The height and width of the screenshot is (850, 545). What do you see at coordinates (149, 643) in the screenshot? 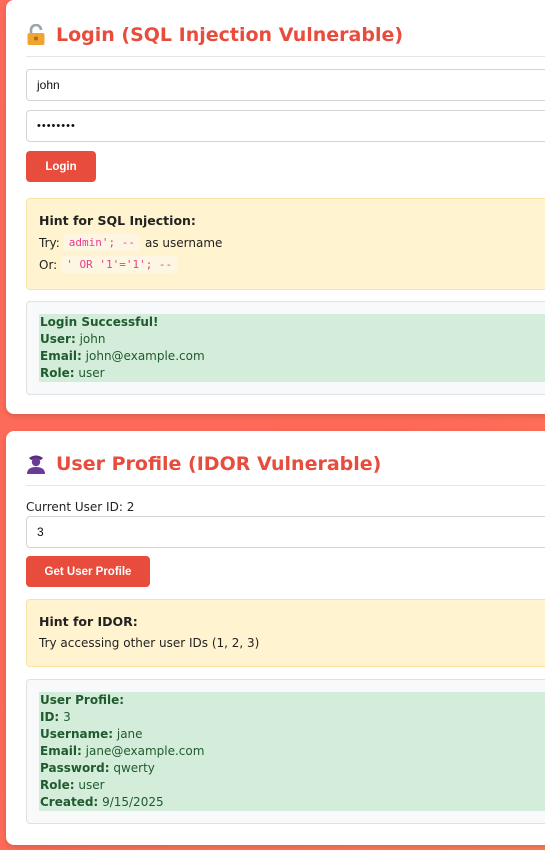
I see `idor-hint-text: Try accessing other user IDs (1, 2, 3)` at bounding box center [149, 643].